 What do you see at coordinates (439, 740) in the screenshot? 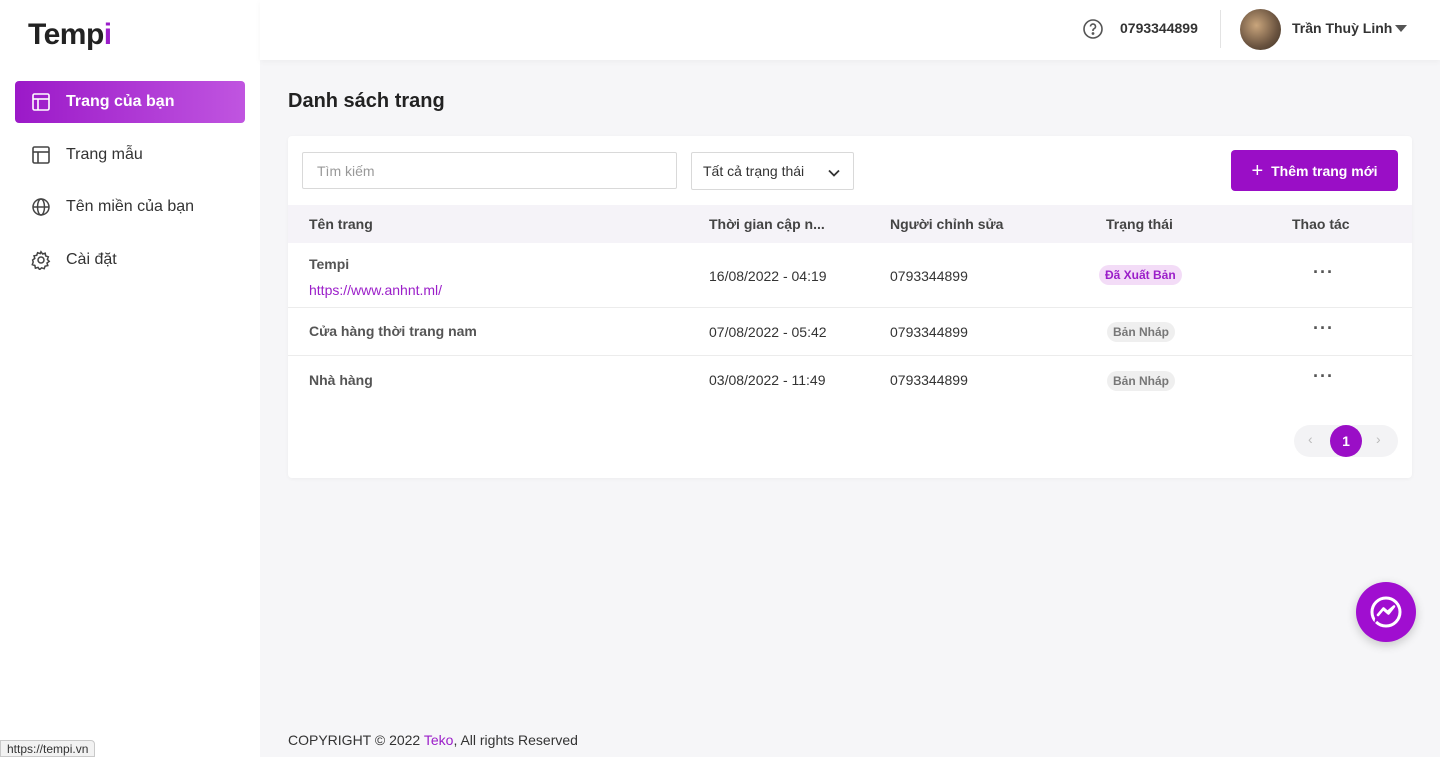
I see `footer-brand-link: Teko` at bounding box center [439, 740].